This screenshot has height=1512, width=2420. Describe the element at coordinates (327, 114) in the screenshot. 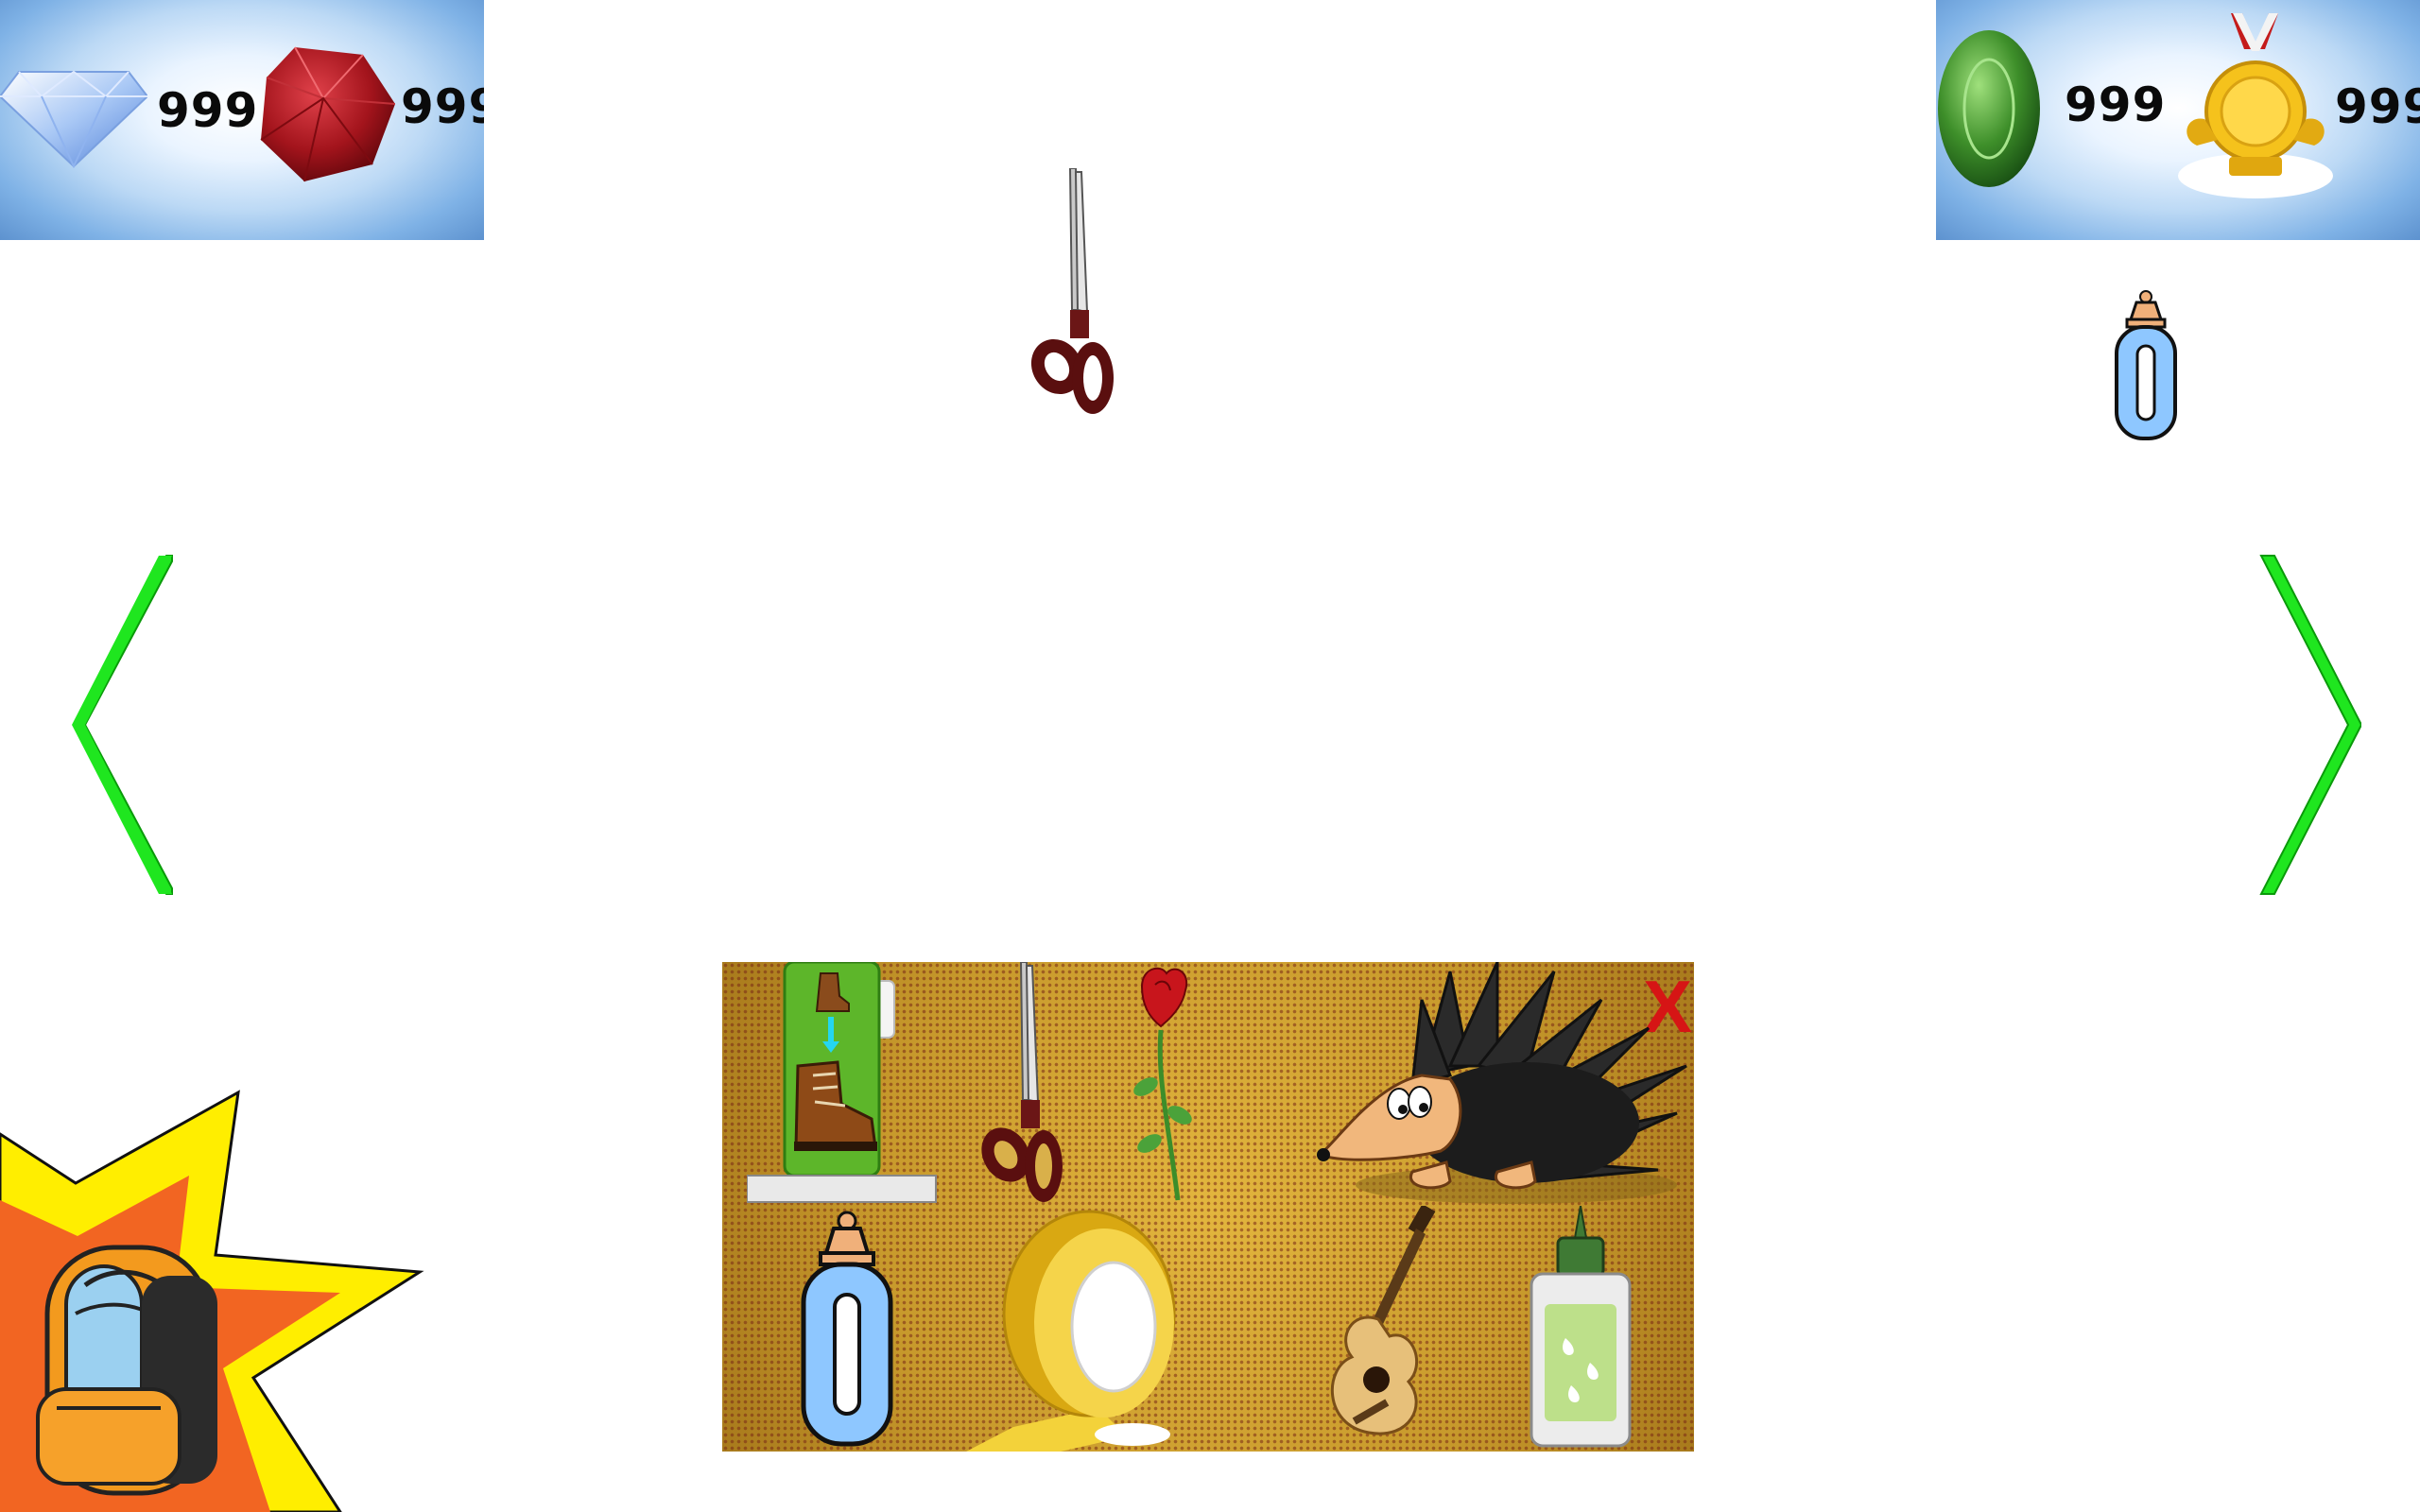

I see `ruby-gem-icon` at that location.